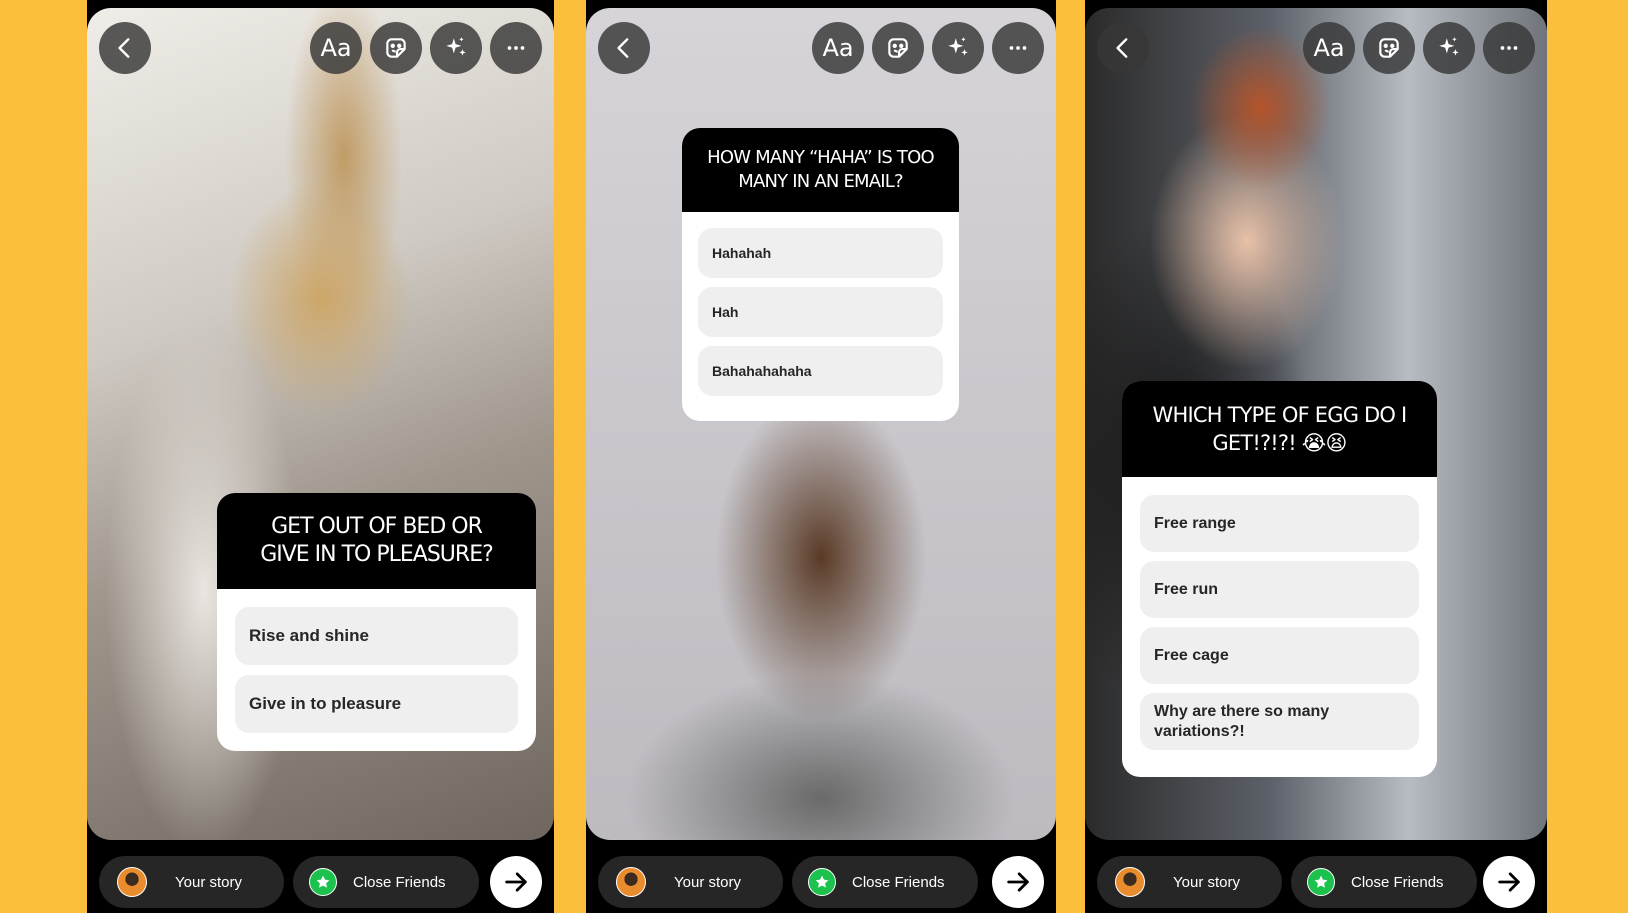 The height and width of the screenshot is (913, 1628). Describe the element at coordinates (1279, 721) in the screenshot. I see `poll-option: Why are there so many variations?!` at that location.